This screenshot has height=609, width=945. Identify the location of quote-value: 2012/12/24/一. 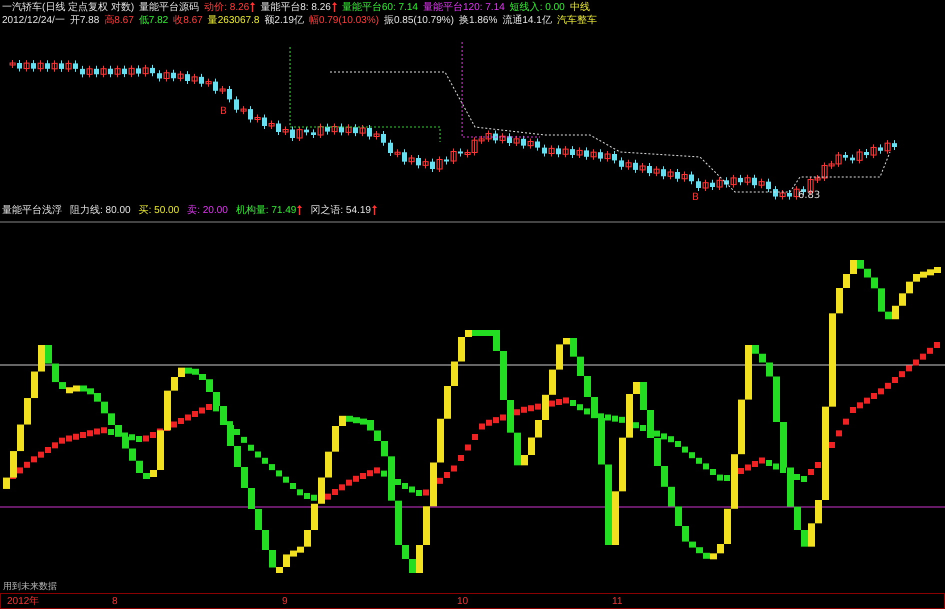
(33, 20).